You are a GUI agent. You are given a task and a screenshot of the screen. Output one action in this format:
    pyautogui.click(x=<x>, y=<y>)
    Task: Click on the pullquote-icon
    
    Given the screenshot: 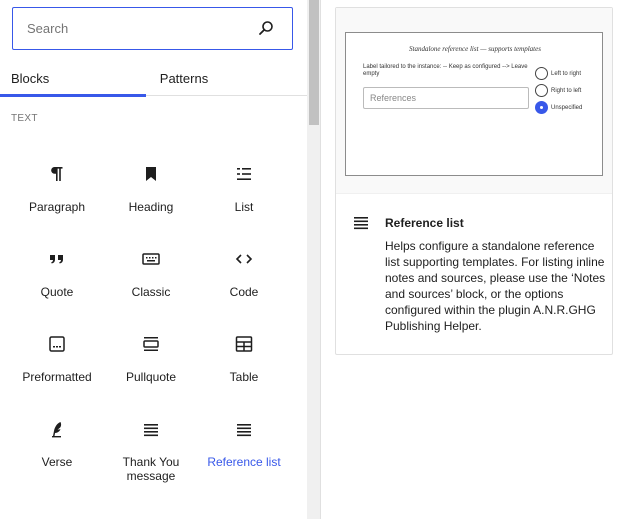 What is the action you would take?
    pyautogui.click(x=151, y=344)
    